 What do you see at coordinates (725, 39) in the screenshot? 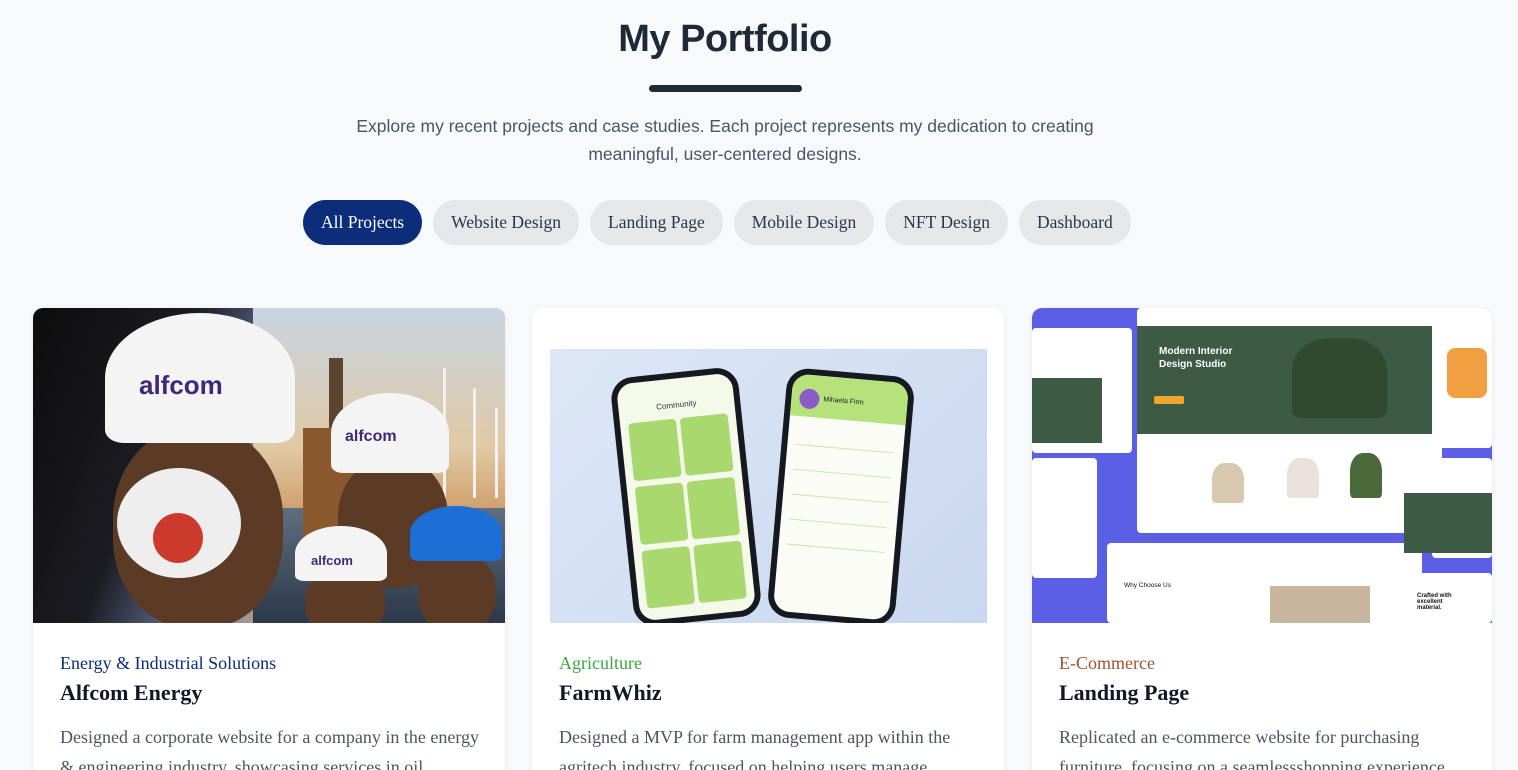
I see `page-title: My Portfolio` at bounding box center [725, 39].